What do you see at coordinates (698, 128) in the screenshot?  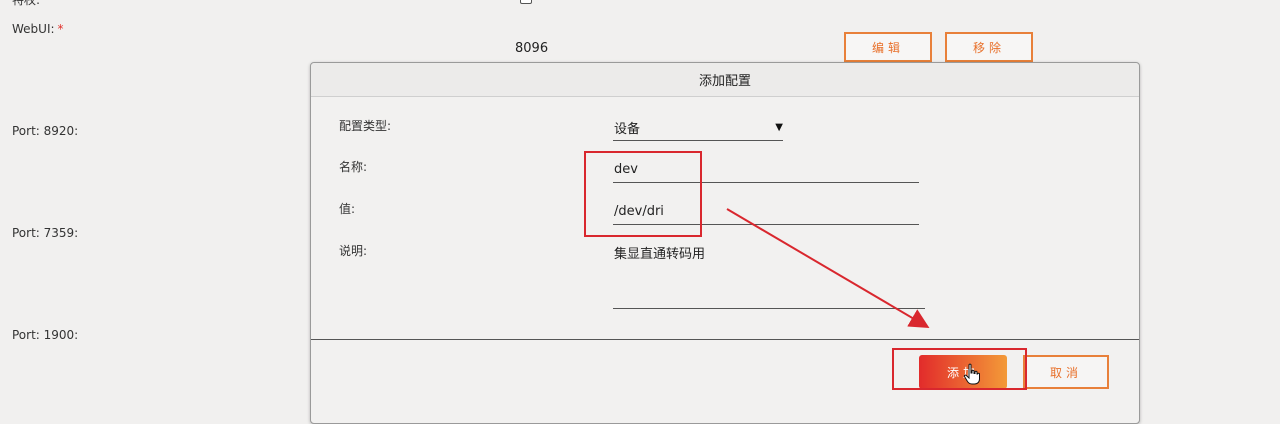 I see `config-type-select: 设备 ▼` at bounding box center [698, 128].